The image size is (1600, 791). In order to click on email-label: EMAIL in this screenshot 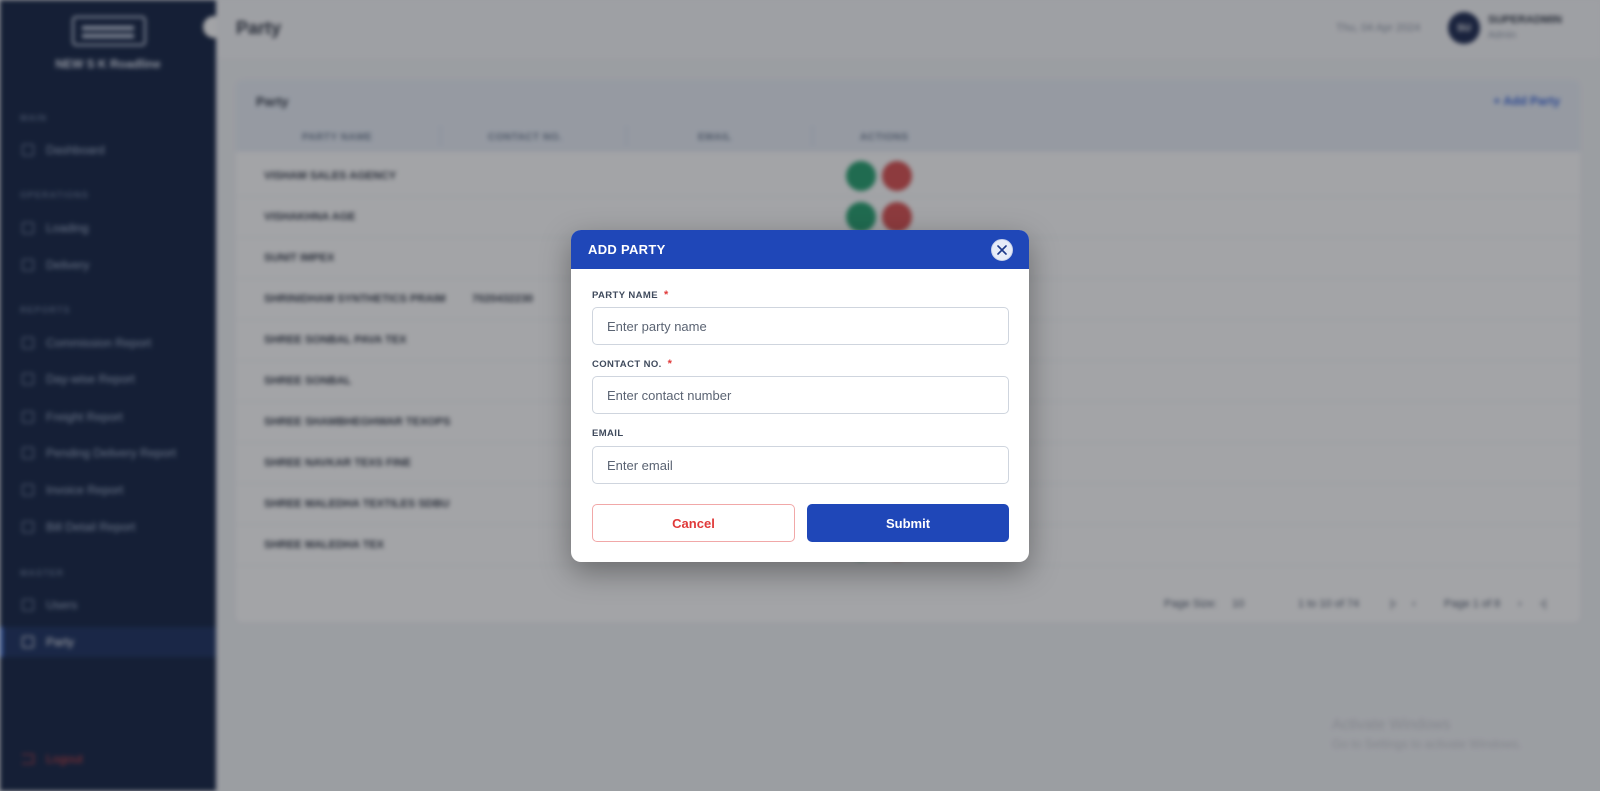, I will do `click(608, 433)`.